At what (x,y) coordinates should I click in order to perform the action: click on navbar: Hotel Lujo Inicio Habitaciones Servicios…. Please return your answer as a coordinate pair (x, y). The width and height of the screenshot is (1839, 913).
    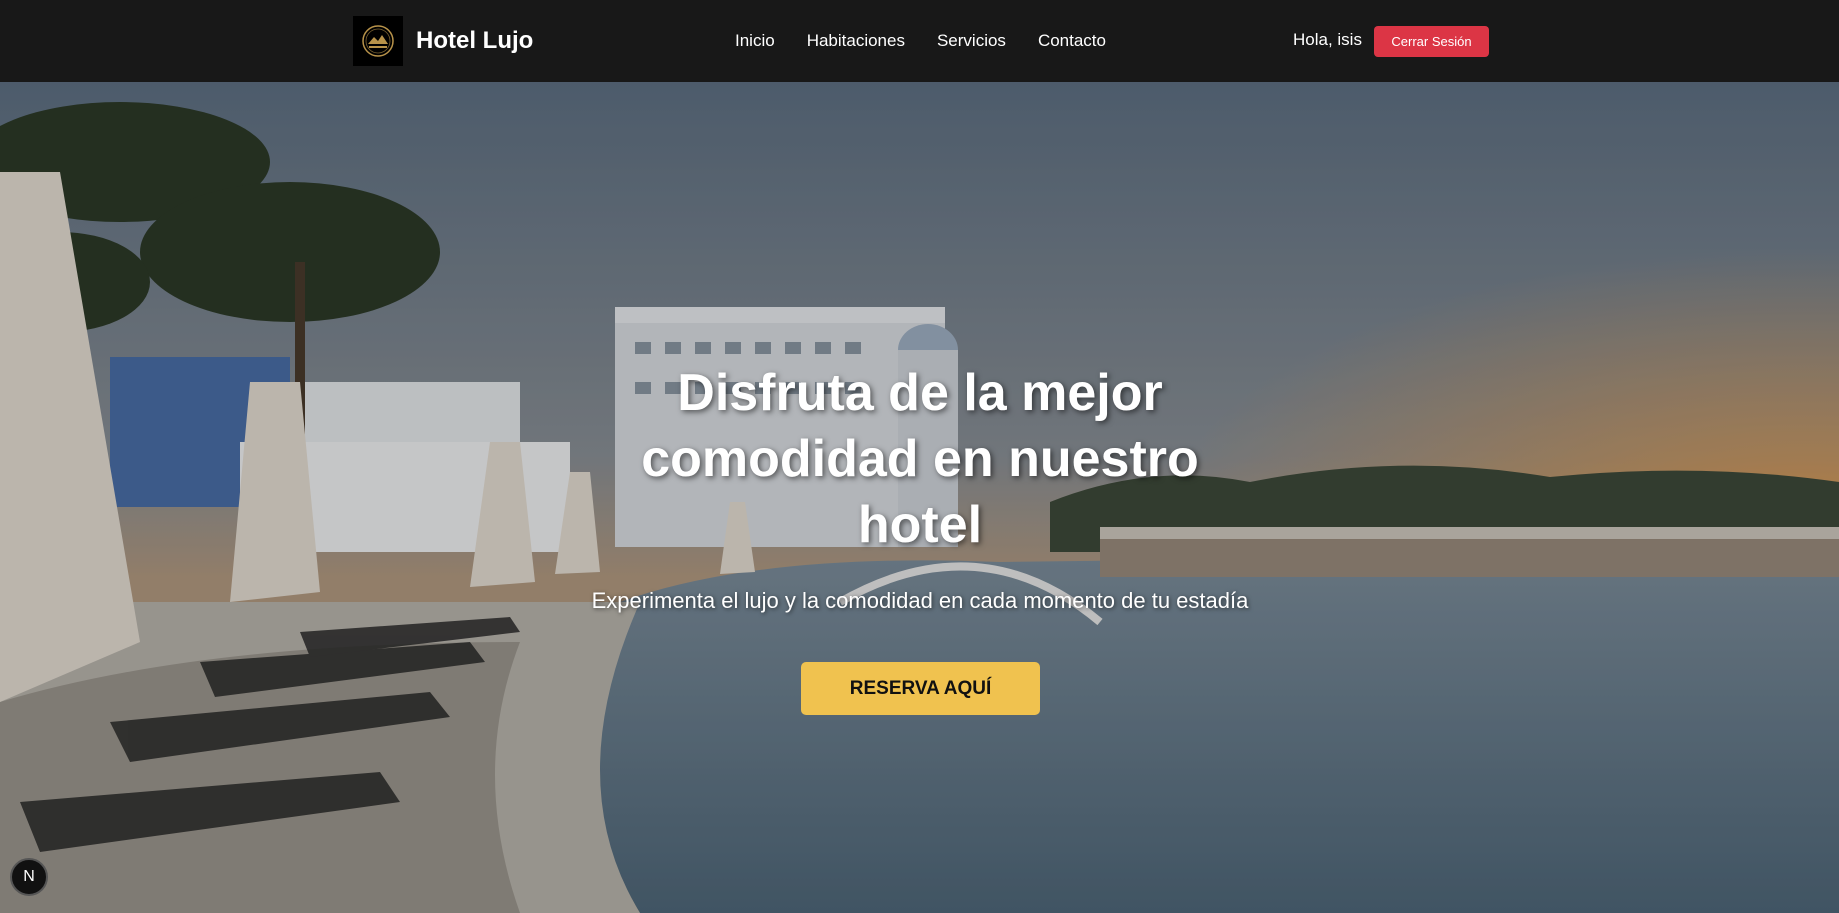
    Looking at the image, I should click on (919, 41).